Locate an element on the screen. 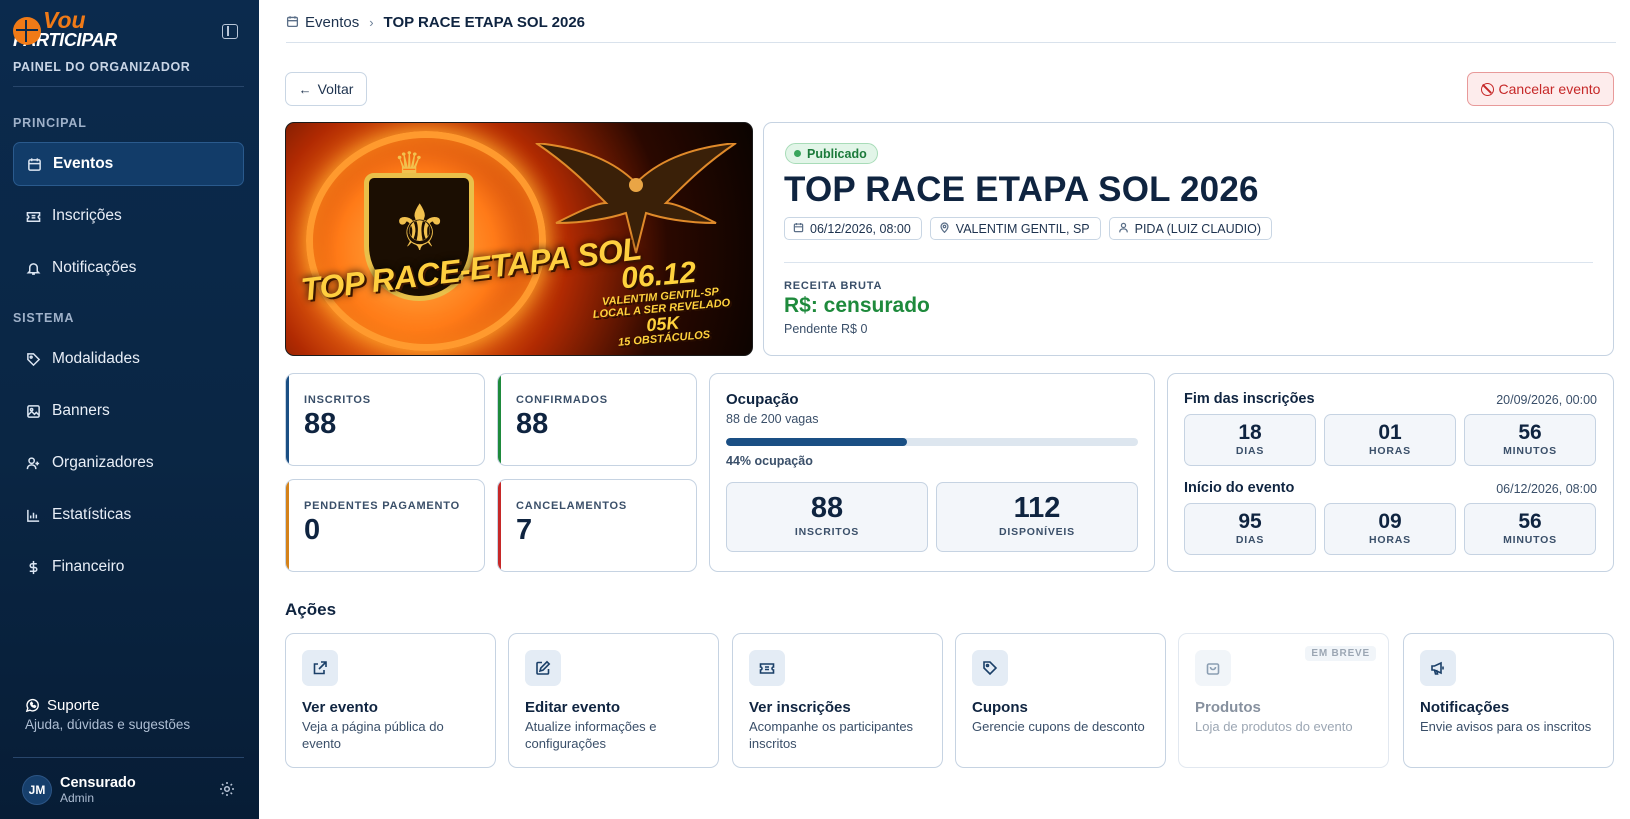 The image size is (1630, 819). action-description: Loja de produtos do evento is located at coordinates (1274, 726).